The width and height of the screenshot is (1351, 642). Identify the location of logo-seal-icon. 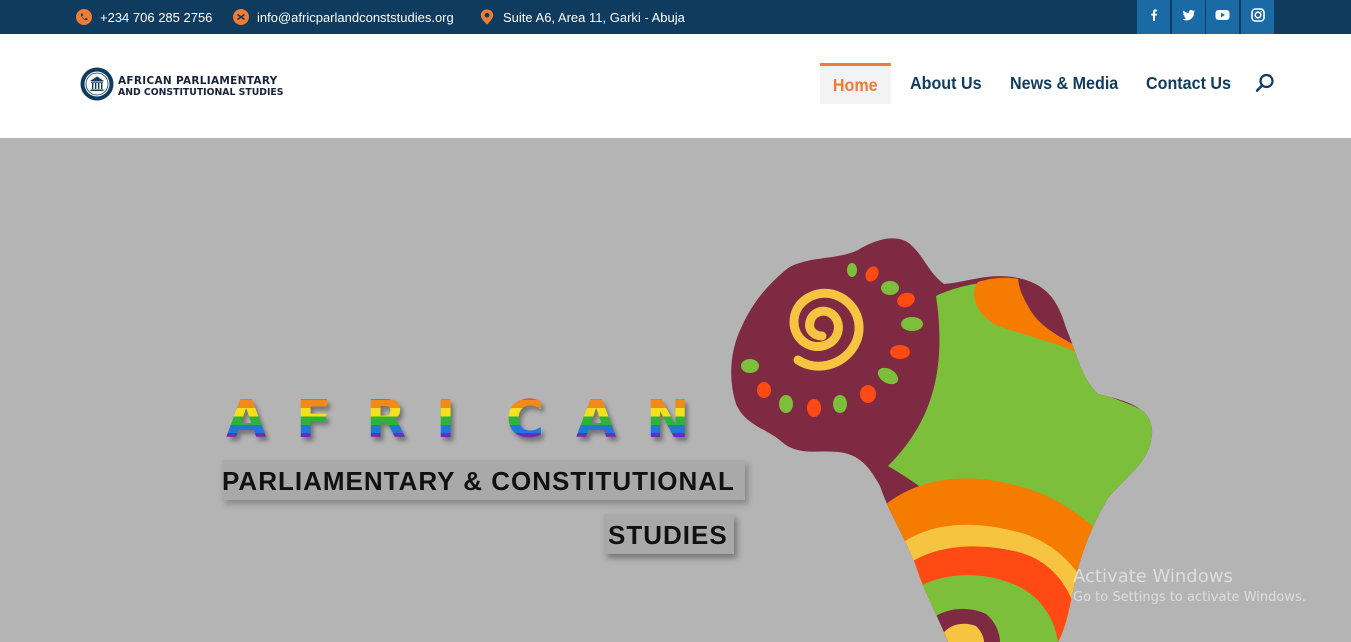
(97, 86).